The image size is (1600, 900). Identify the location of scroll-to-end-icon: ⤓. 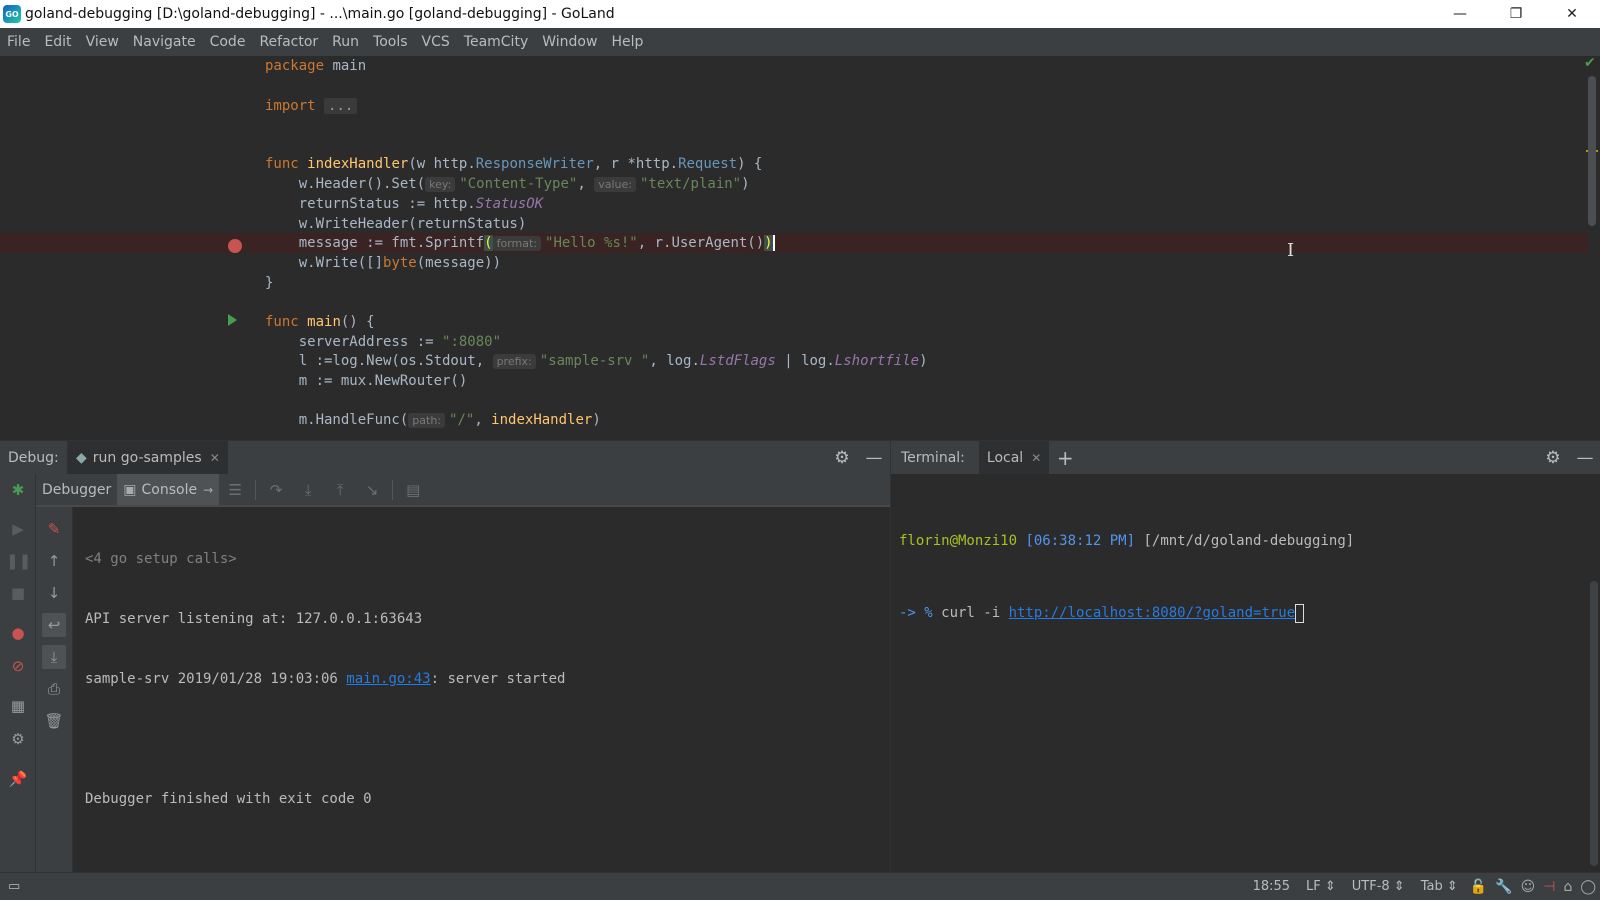
(54, 657).